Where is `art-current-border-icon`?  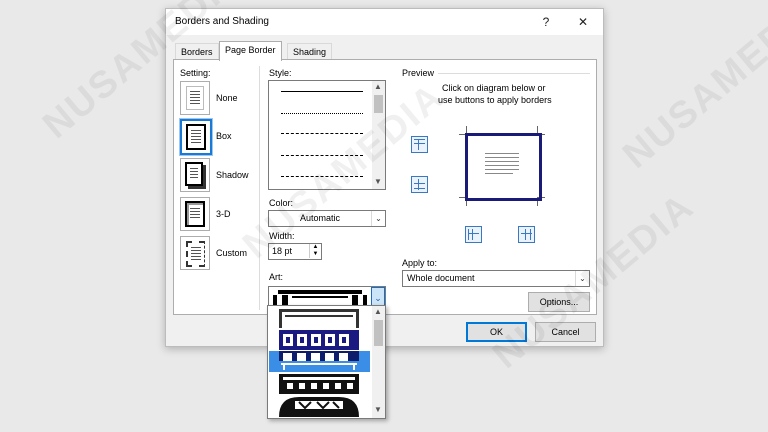 art-current-border-icon is located at coordinates (320, 297).